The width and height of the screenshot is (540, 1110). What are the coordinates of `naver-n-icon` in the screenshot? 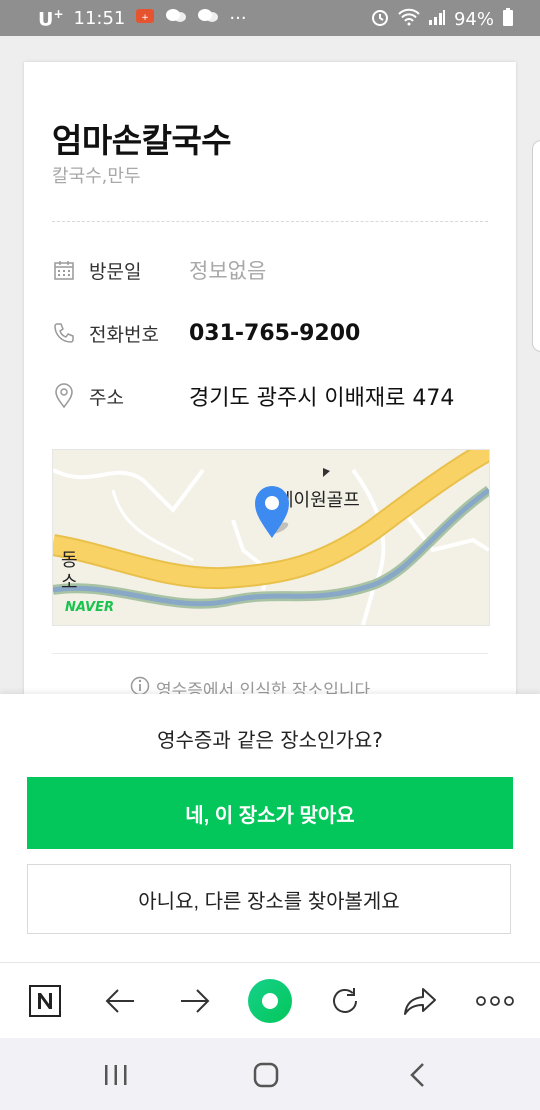 It's located at (45, 1001).